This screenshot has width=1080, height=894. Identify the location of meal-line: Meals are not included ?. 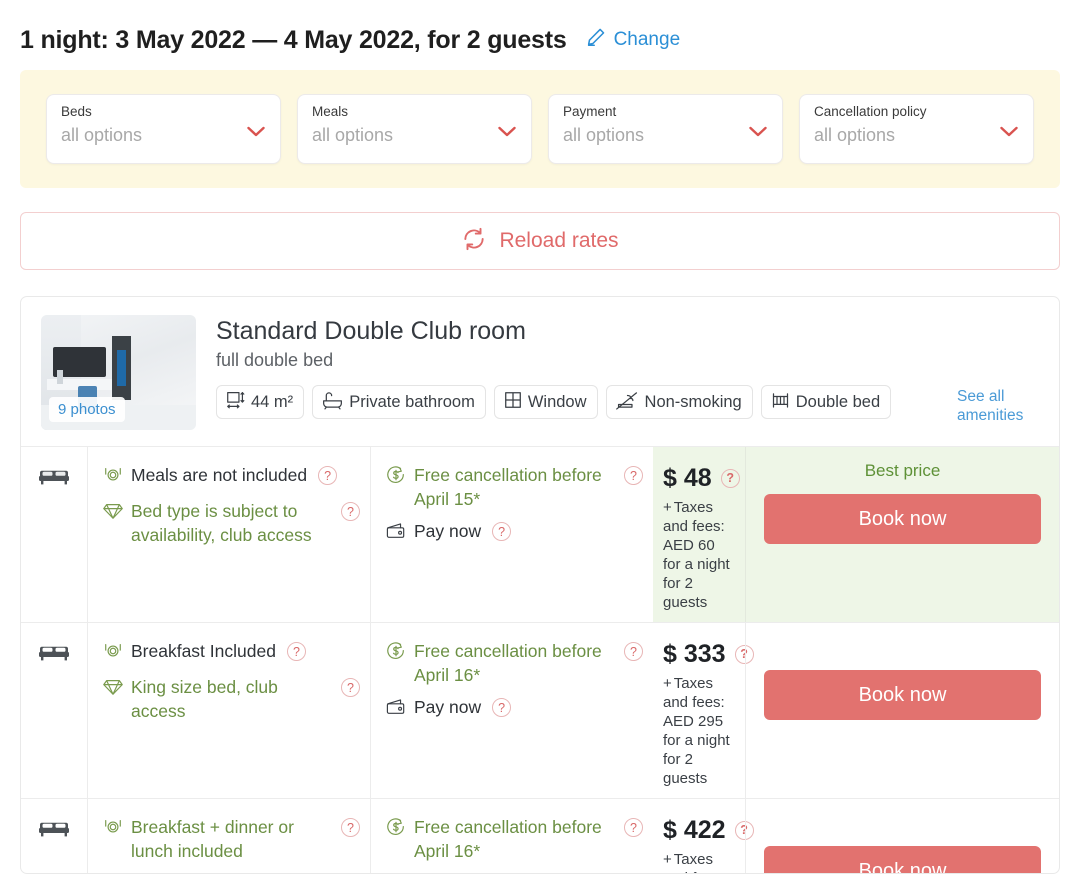
(231, 477).